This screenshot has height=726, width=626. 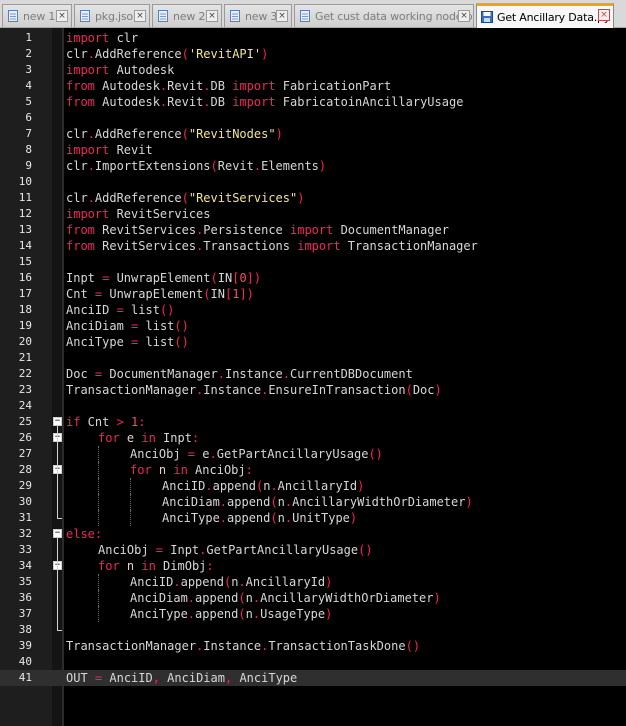 I want to click on code-token: :, so click(x=195, y=438).